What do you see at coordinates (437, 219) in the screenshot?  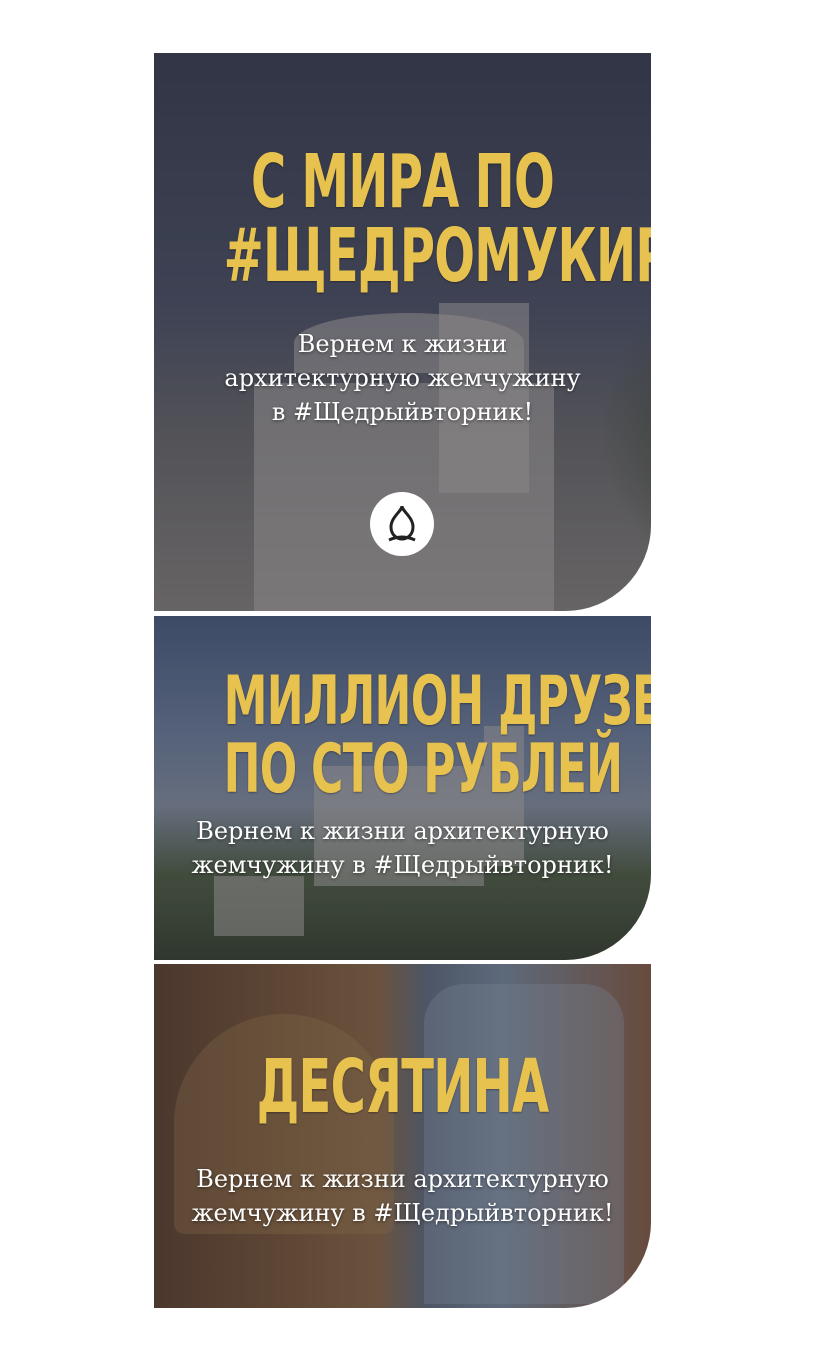 I see `card-title: С МИРА ПО #ЩЕДРОМУКИРПИЧУ` at bounding box center [437, 219].